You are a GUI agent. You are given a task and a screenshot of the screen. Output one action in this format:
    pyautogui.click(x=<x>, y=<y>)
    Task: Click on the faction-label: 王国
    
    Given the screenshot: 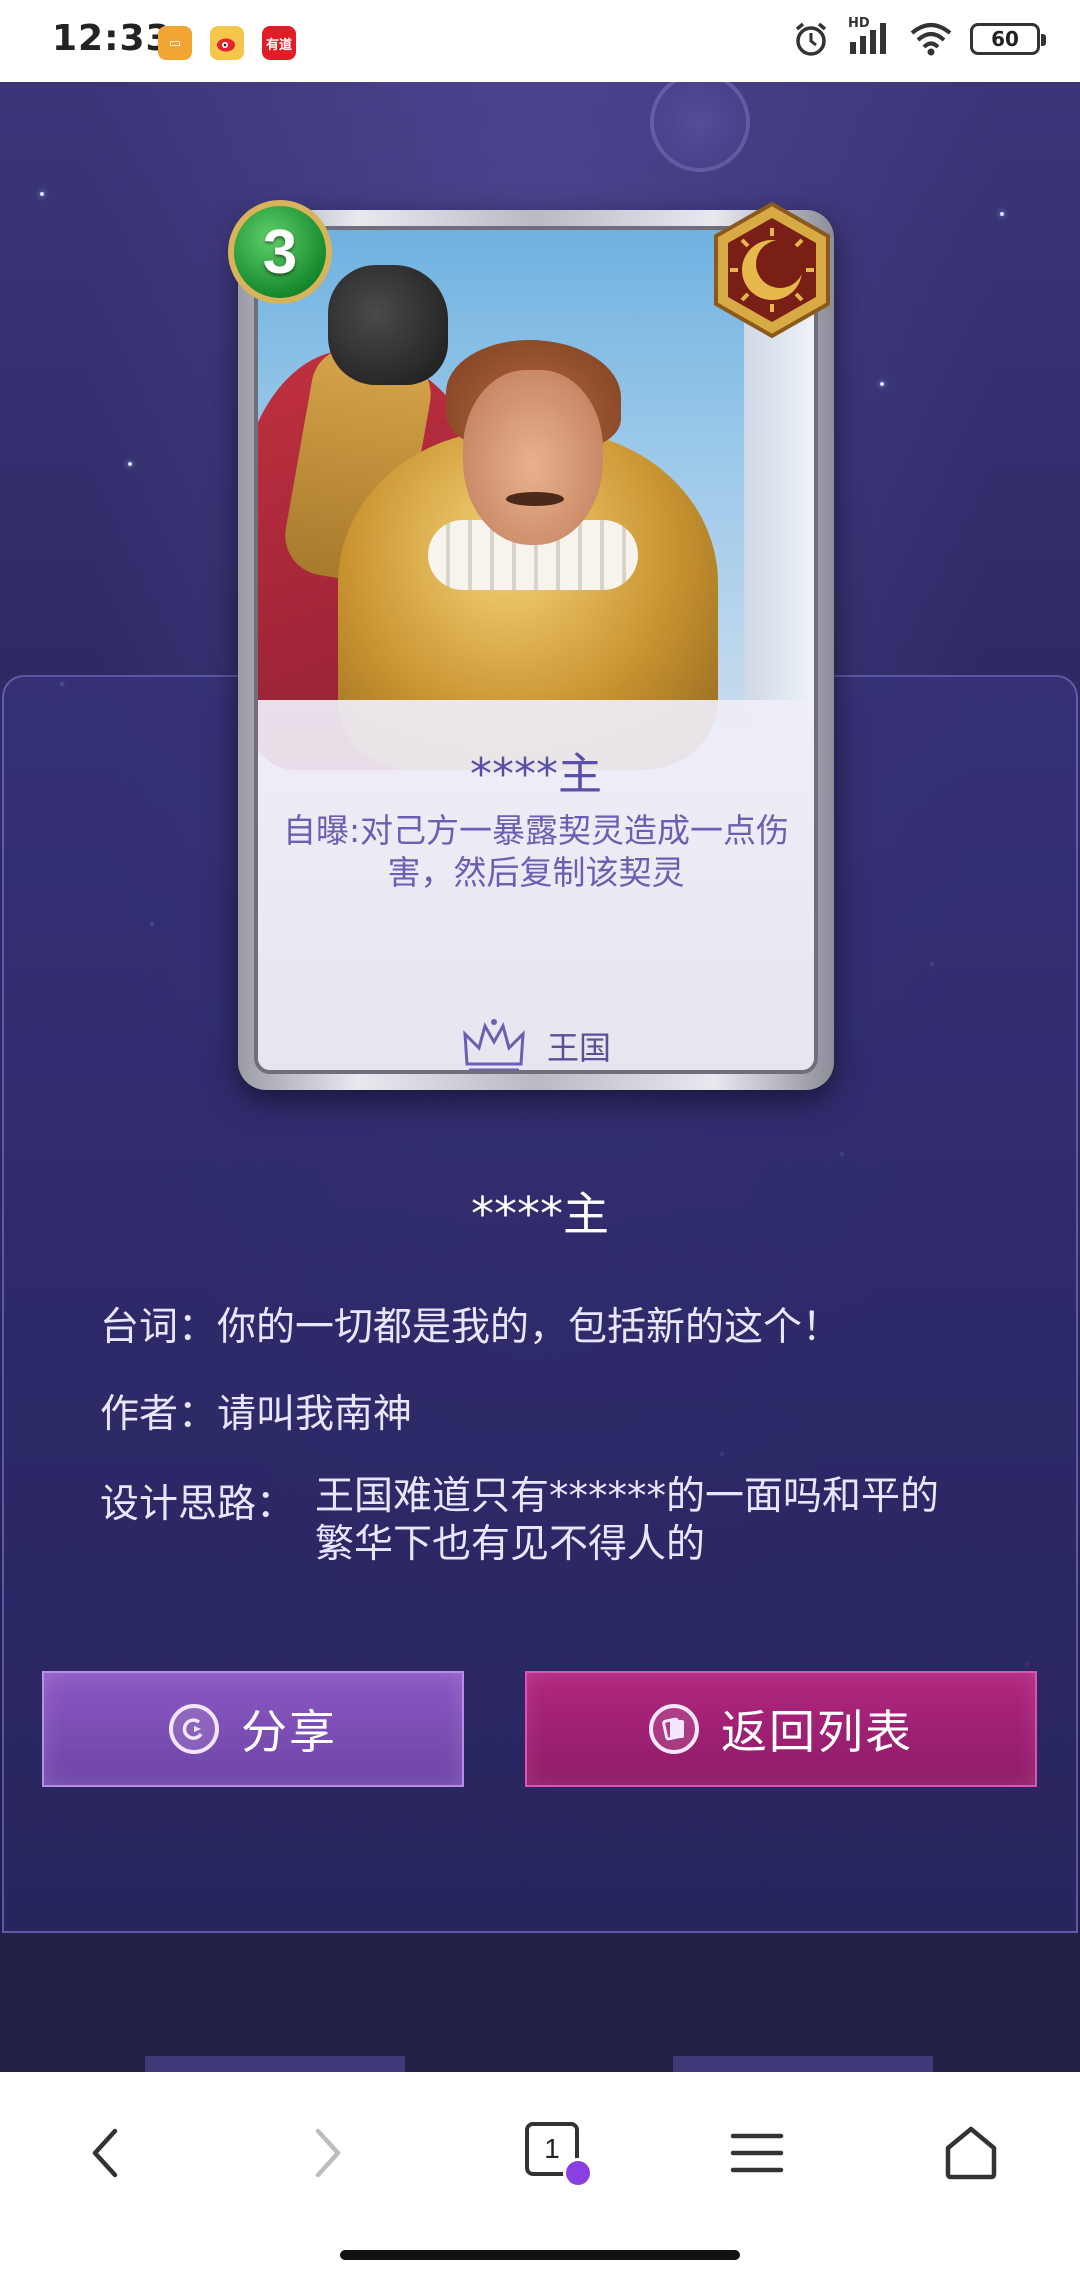 What is the action you would take?
    pyautogui.click(x=578, y=1048)
    